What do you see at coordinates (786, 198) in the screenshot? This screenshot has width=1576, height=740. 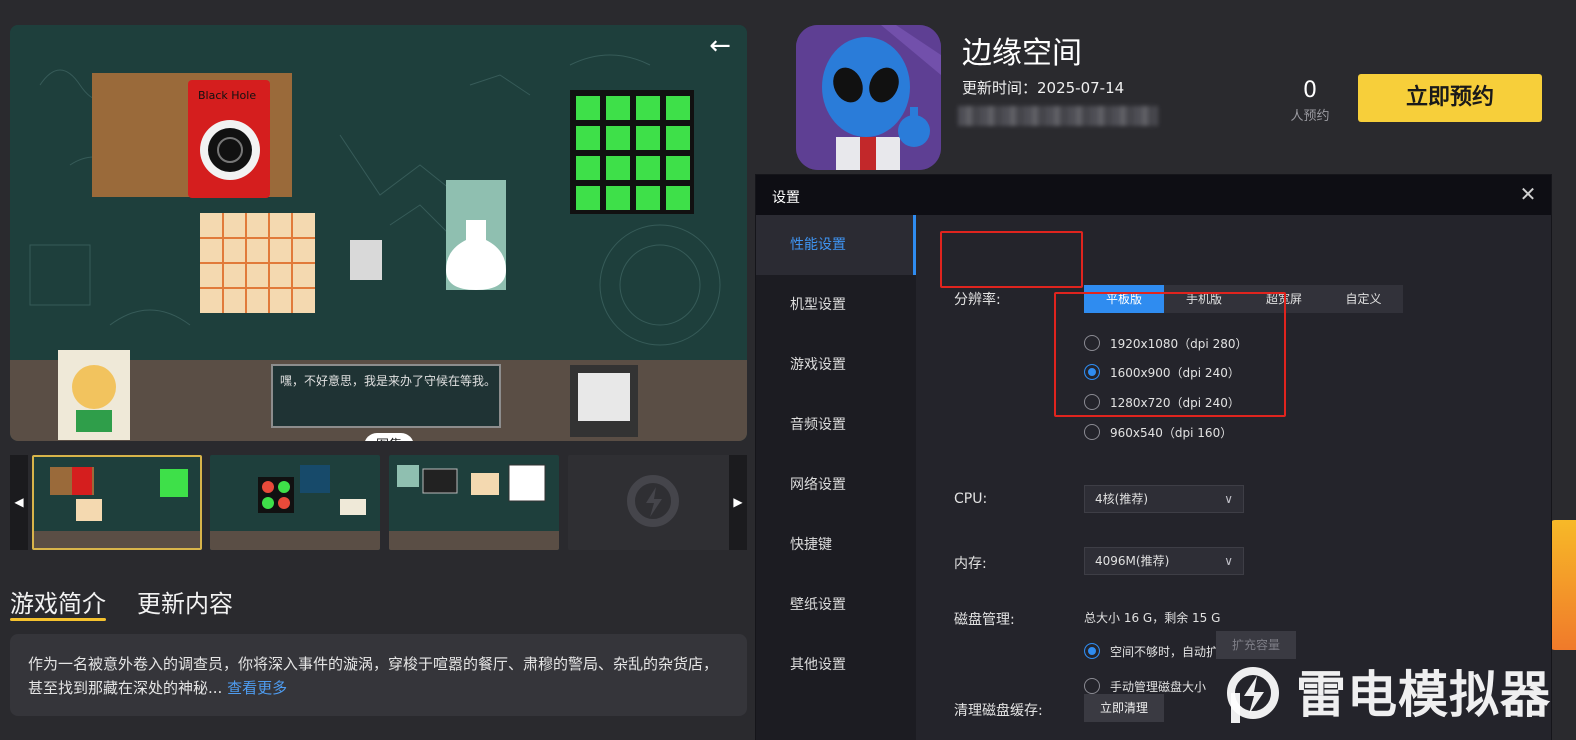 I see `dialog-title: 设置` at bounding box center [786, 198].